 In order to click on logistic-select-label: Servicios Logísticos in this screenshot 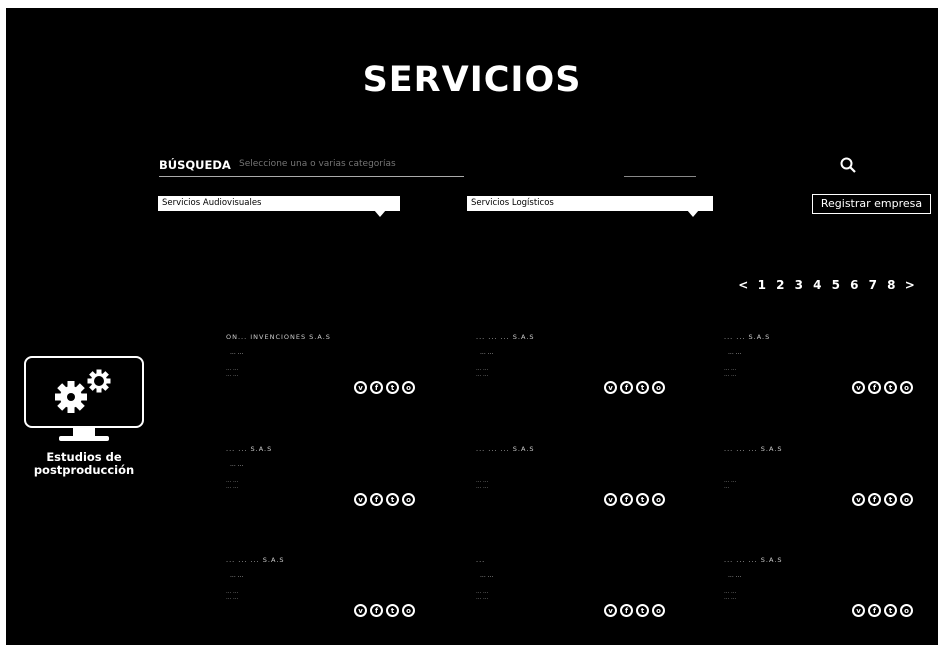, I will do `click(512, 203)`.